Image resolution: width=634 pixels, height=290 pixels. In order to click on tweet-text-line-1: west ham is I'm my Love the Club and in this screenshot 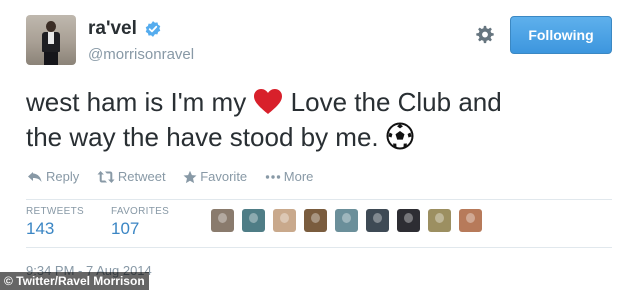, I will do `click(321, 102)`.